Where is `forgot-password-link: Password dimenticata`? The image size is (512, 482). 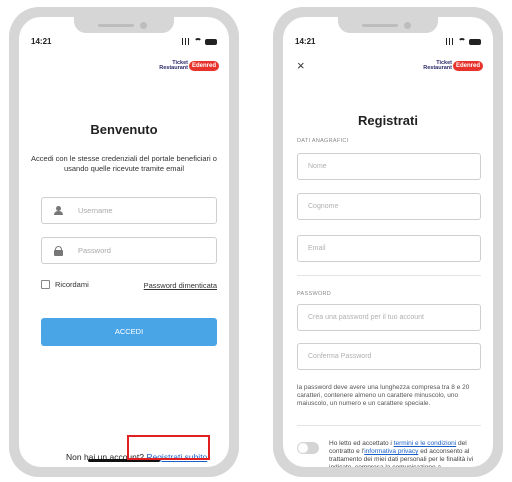 forgot-password-link: Password dimenticata is located at coordinates (180, 285).